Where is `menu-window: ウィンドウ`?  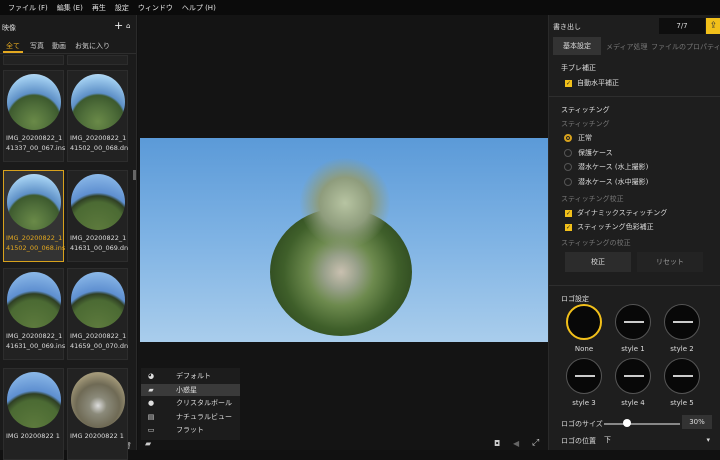 menu-window: ウィンドウ is located at coordinates (155, 8).